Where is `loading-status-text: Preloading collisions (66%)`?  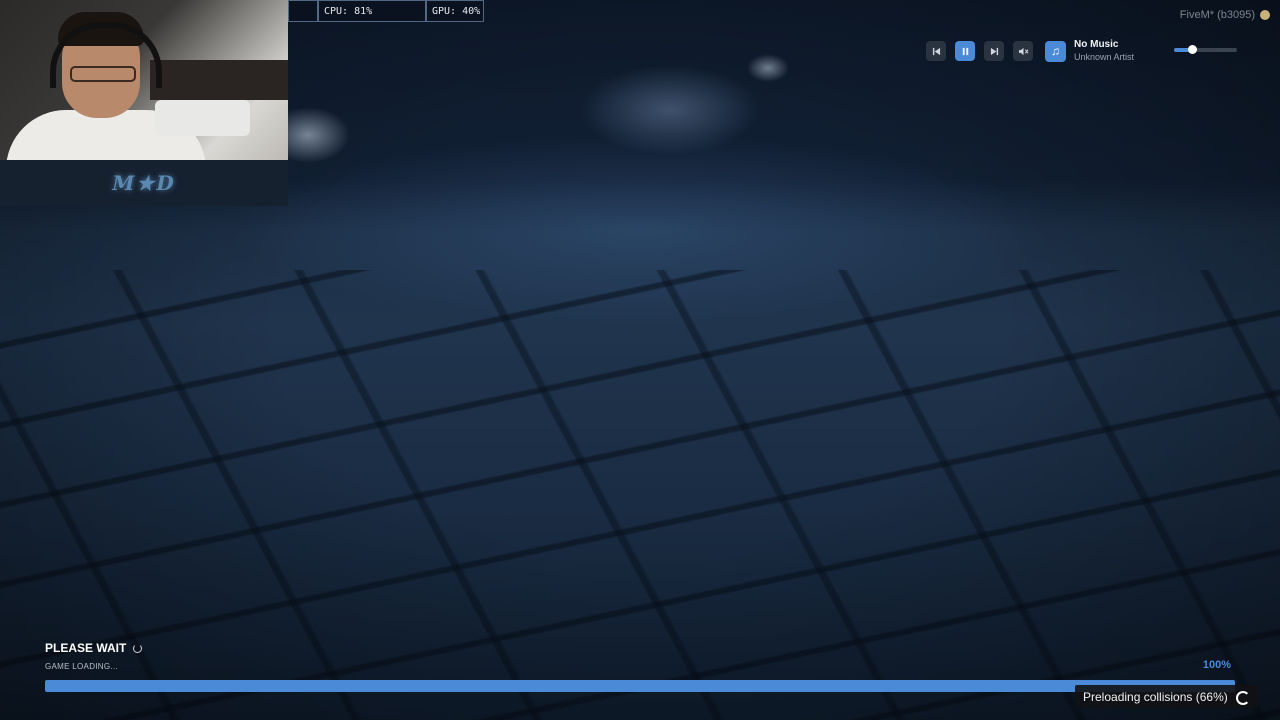
loading-status-text: Preloading collisions (66%) is located at coordinates (1155, 696).